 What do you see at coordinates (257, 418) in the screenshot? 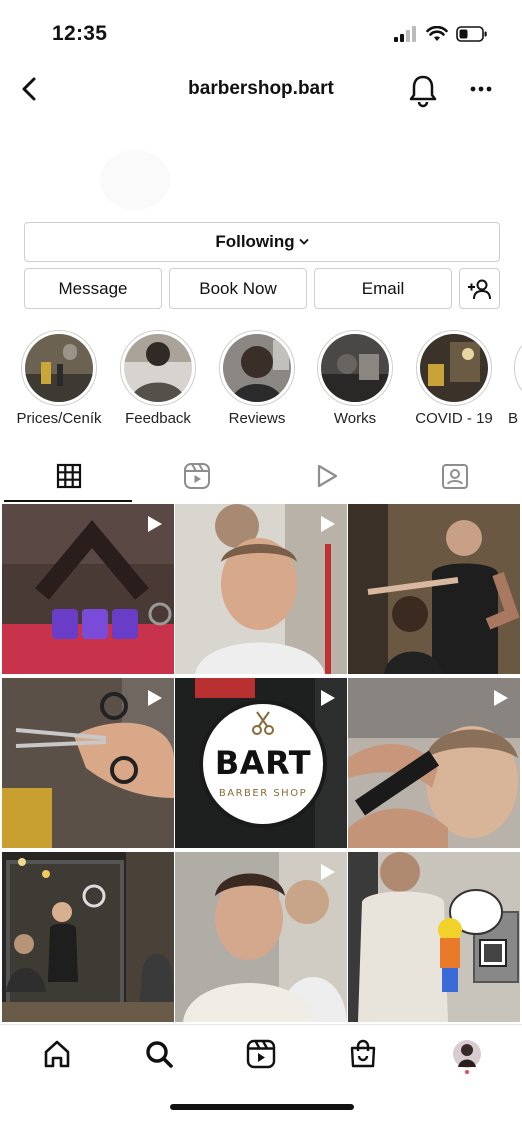
I see `highlight-label: Reviews` at bounding box center [257, 418].